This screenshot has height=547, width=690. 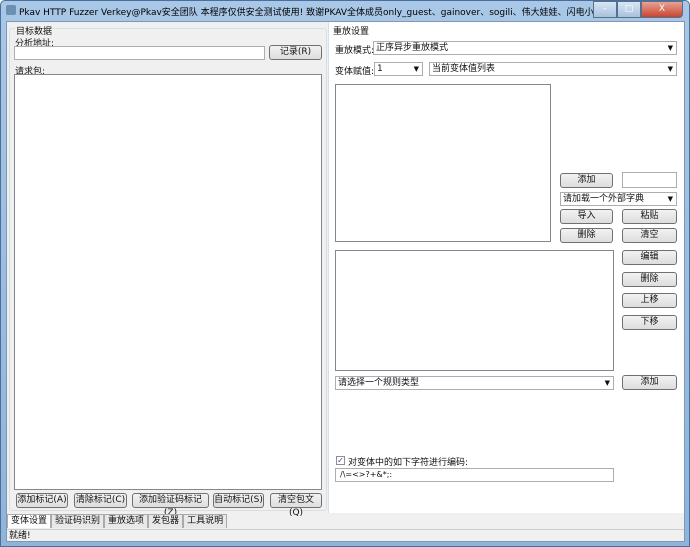 I want to click on tab-tool-help: 工具说明, so click(x=205, y=521).